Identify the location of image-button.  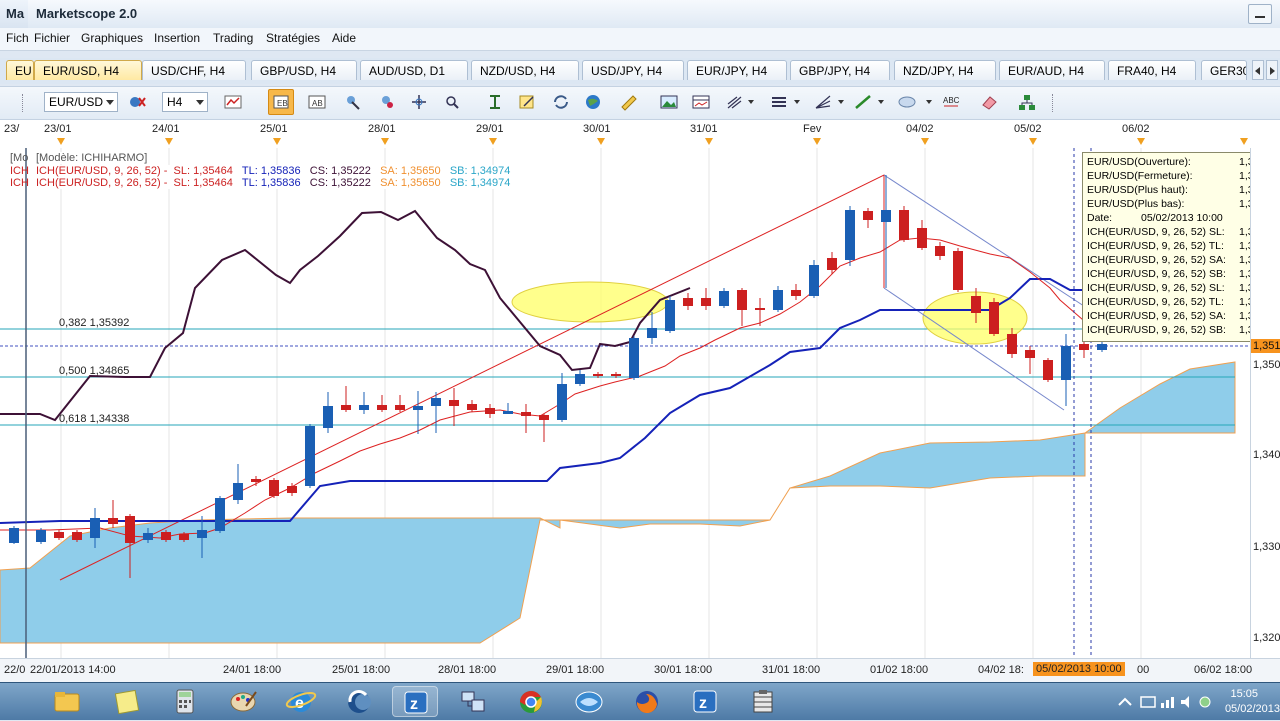
(669, 102).